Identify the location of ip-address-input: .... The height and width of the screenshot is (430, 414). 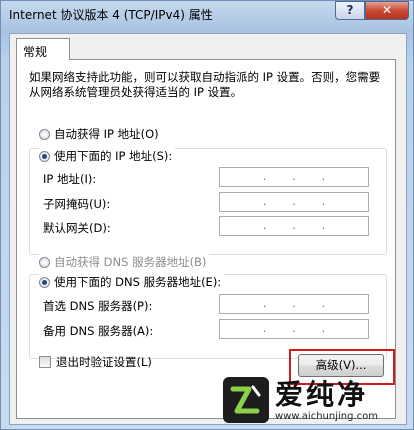
(294, 177).